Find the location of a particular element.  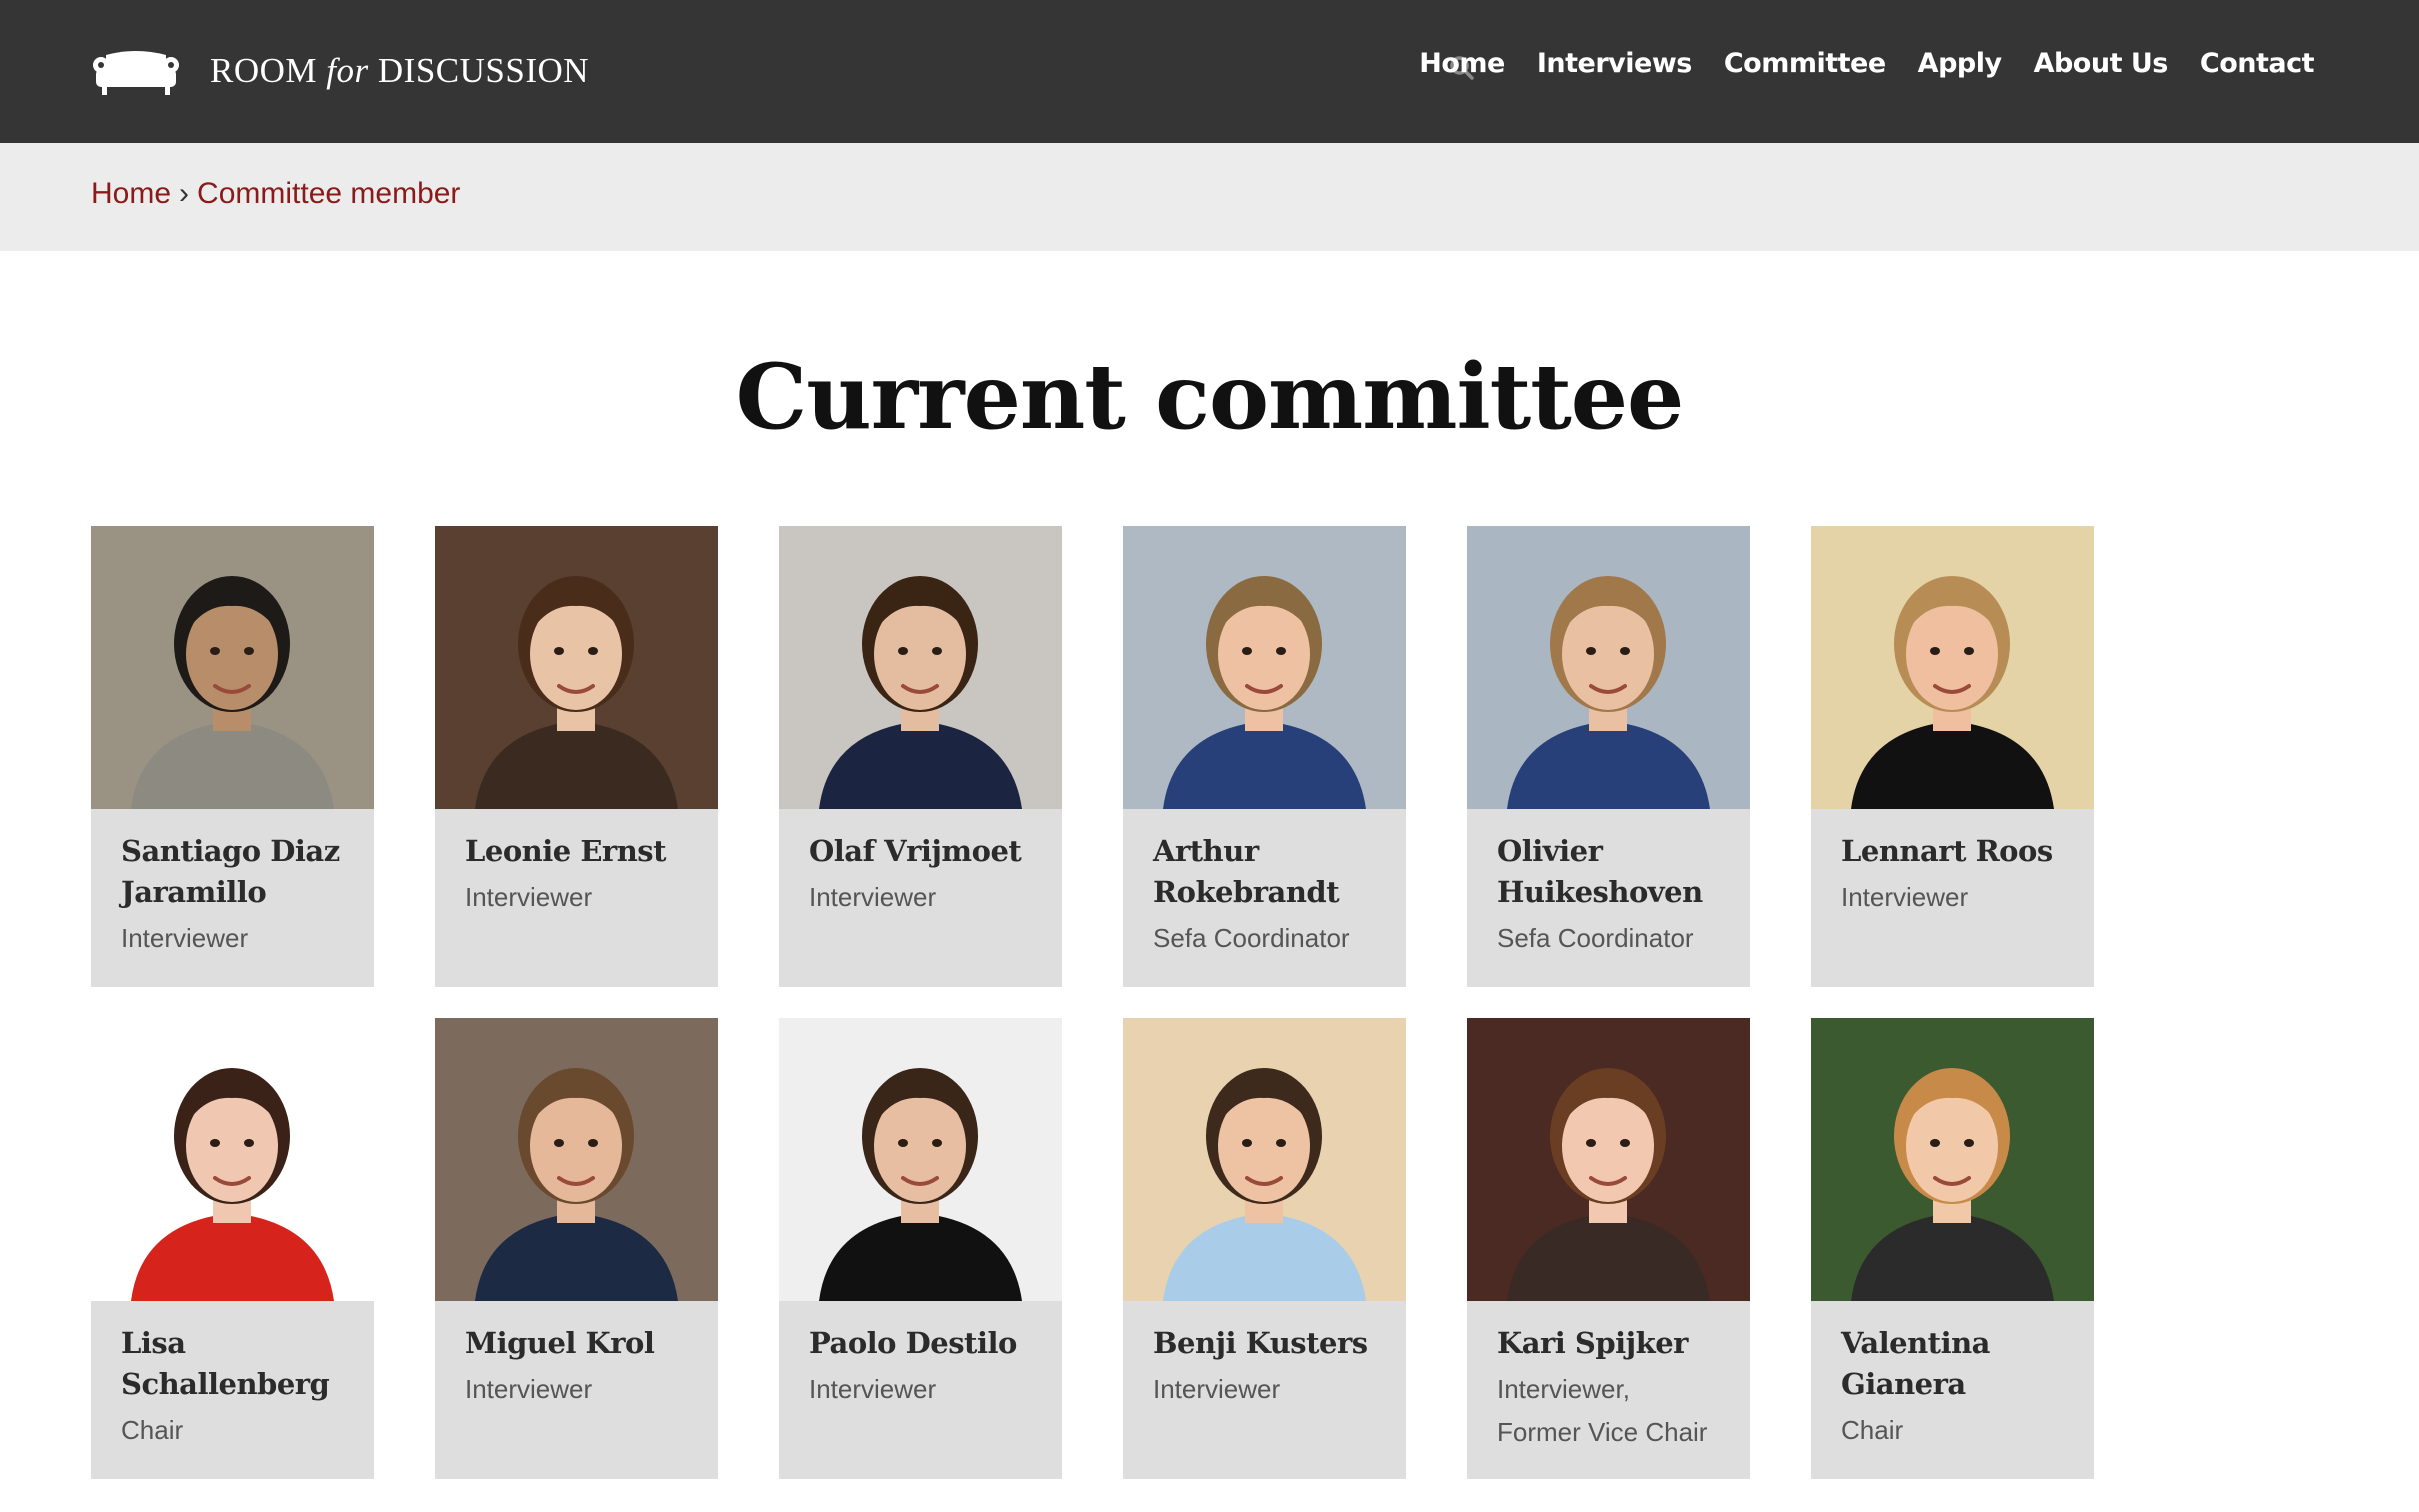

page-title: Current committee is located at coordinates (1210, 397).